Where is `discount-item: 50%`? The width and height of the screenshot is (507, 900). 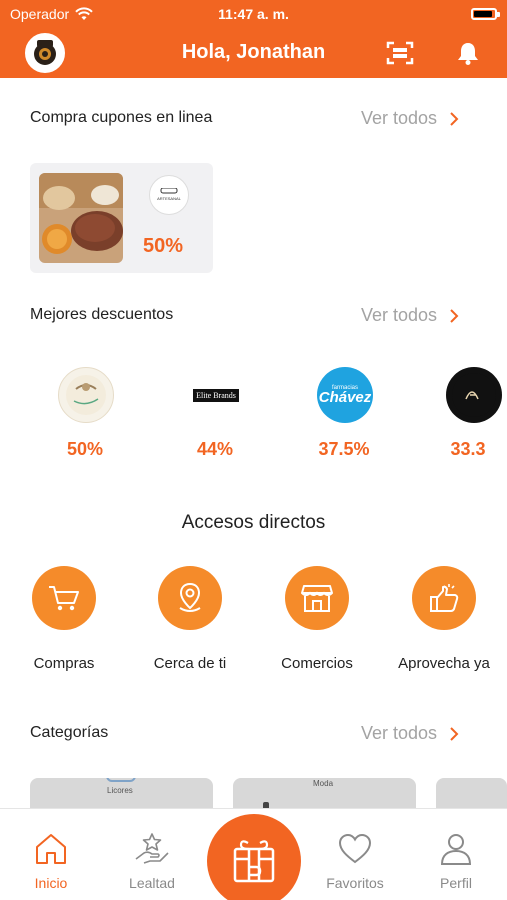 discount-item: 50% is located at coordinates (85, 413).